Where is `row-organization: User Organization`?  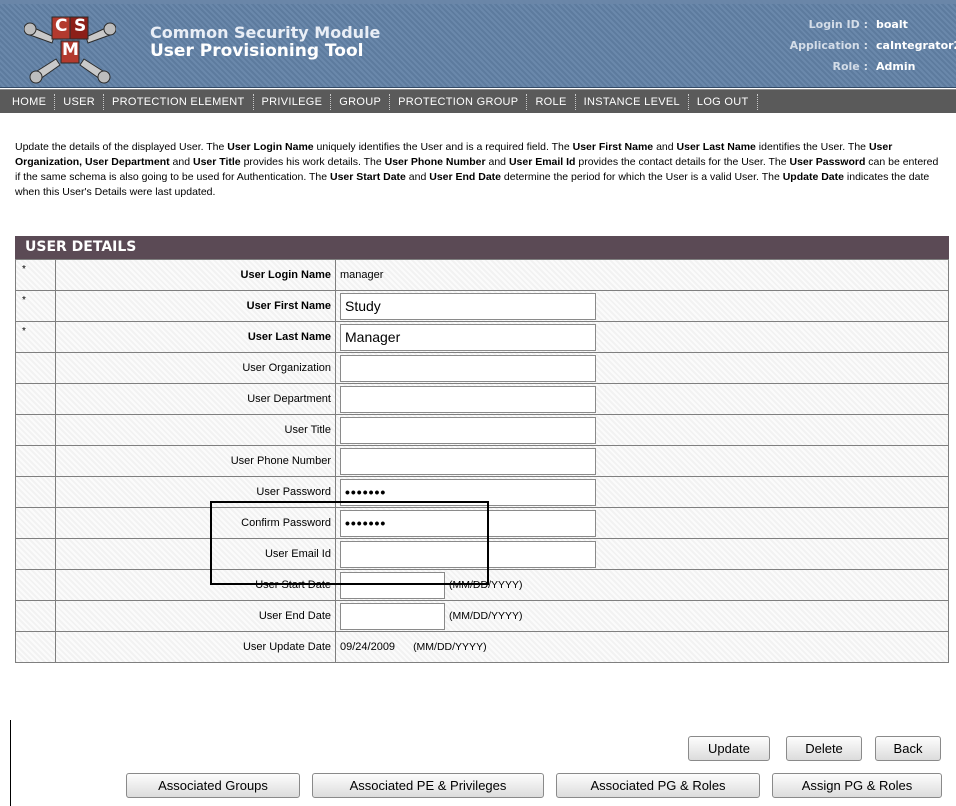
row-organization: User Organization is located at coordinates (482, 368).